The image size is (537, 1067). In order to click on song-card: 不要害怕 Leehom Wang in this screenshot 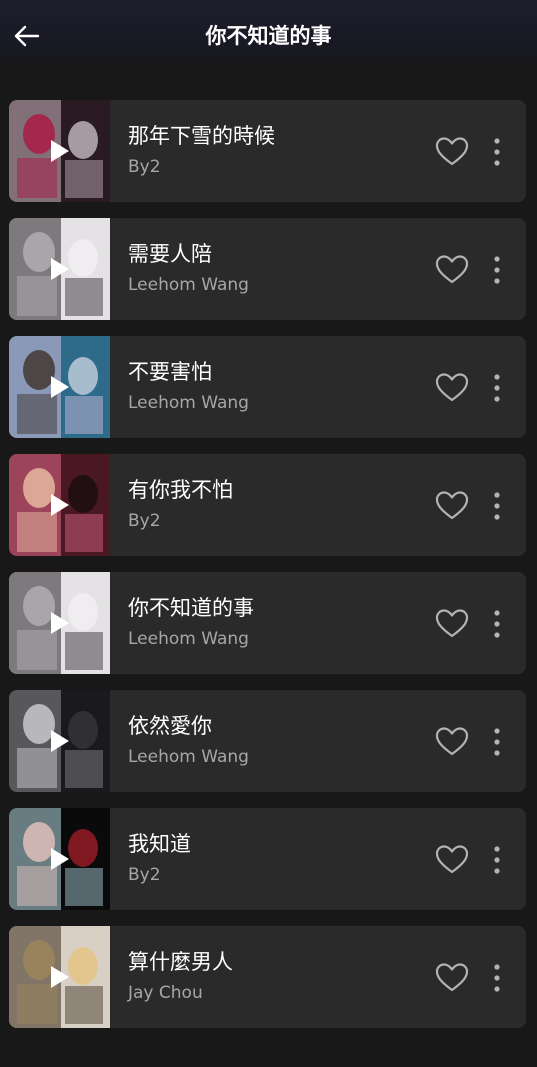, I will do `click(267, 387)`.